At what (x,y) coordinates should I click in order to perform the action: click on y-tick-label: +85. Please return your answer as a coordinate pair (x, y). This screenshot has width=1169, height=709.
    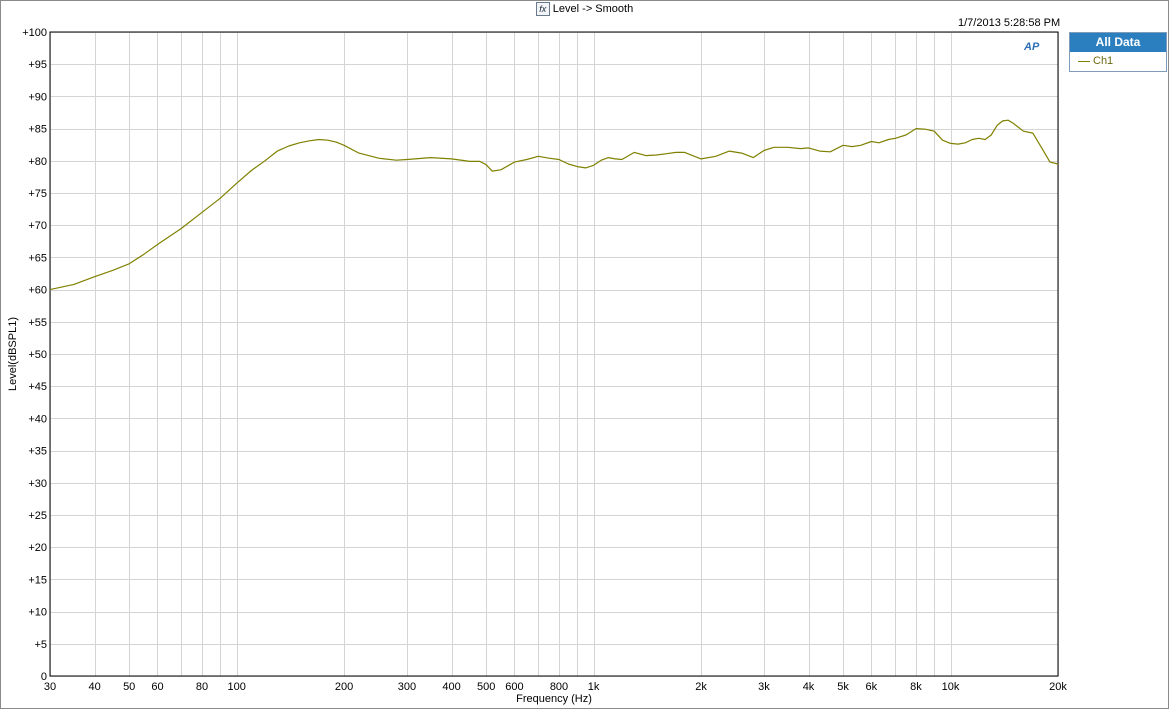
    Looking at the image, I should click on (37, 130).